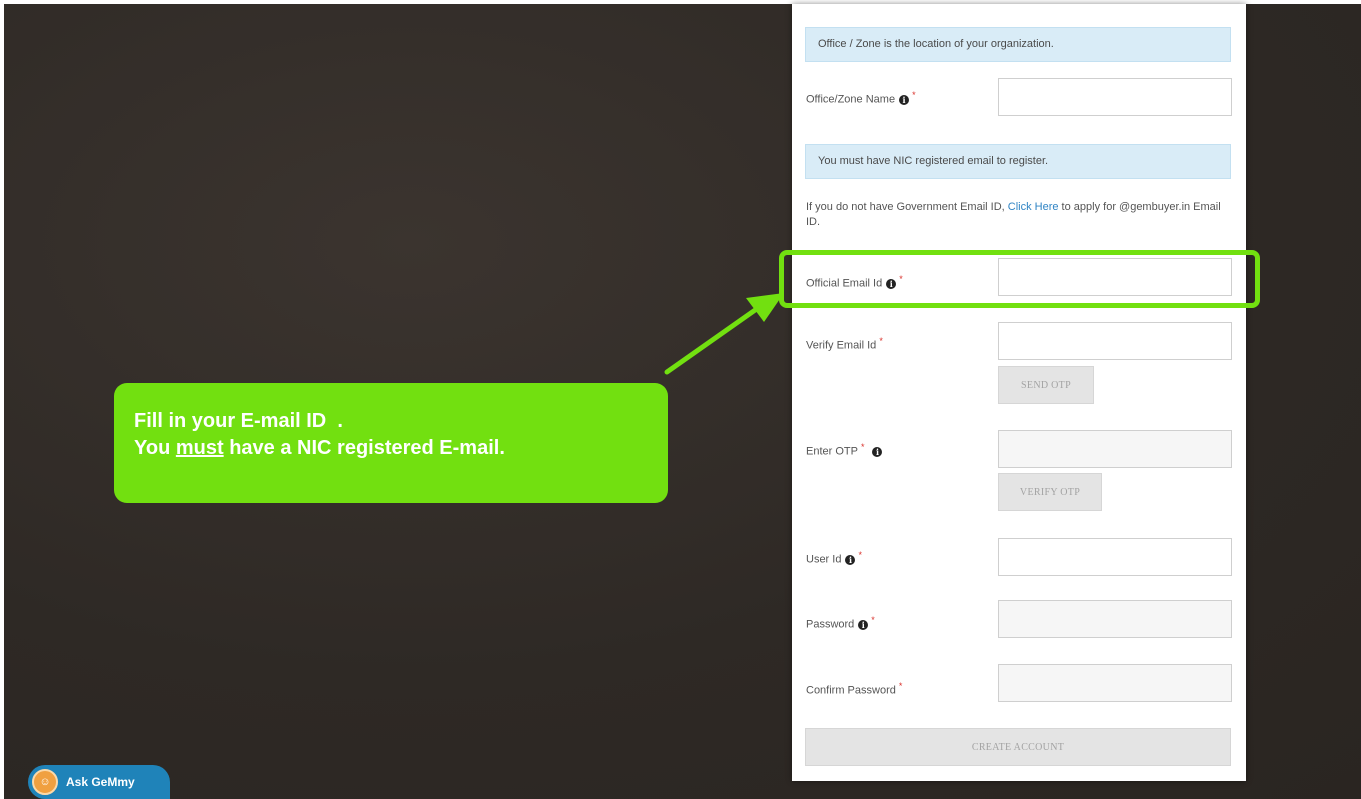  I want to click on verify-email-input, so click(1115, 341).